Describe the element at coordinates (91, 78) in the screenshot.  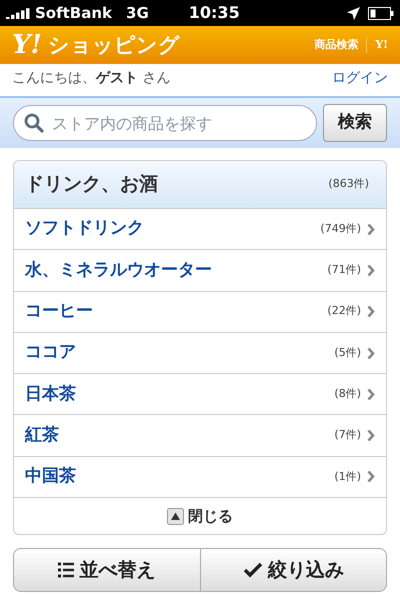
I see `greeting-text: こんにちは、ゲスト さん` at that location.